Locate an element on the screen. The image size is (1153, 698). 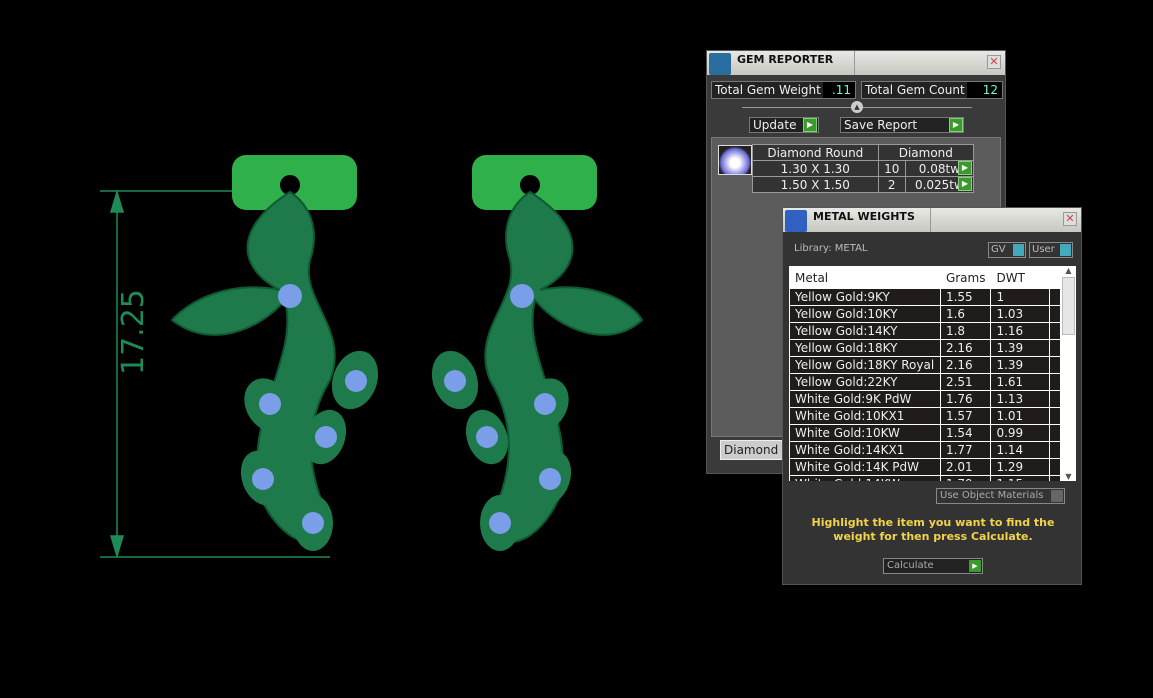
metal-row: Yellow Gold:18KY 2.16 1.39 is located at coordinates (925, 348).